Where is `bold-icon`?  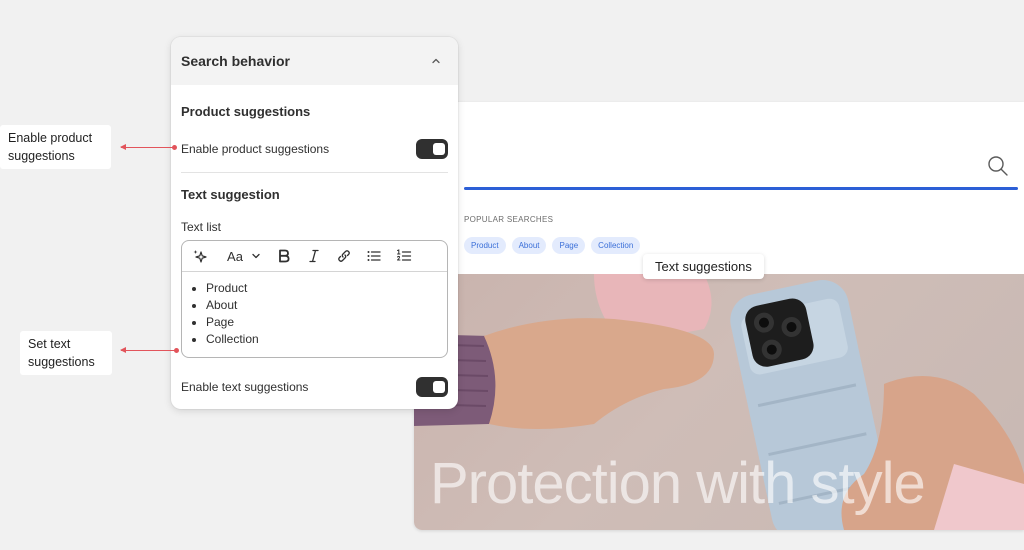
bold-icon is located at coordinates (284, 256).